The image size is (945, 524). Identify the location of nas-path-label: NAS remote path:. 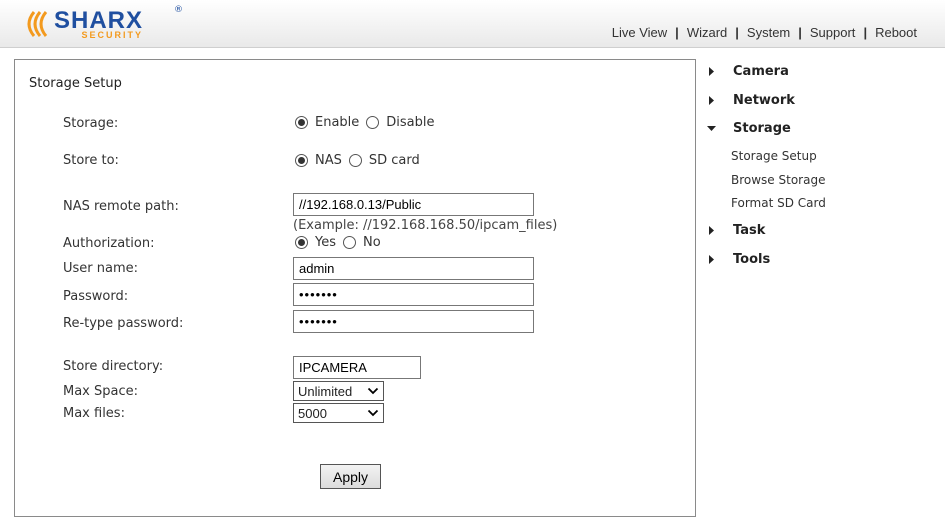
(121, 206).